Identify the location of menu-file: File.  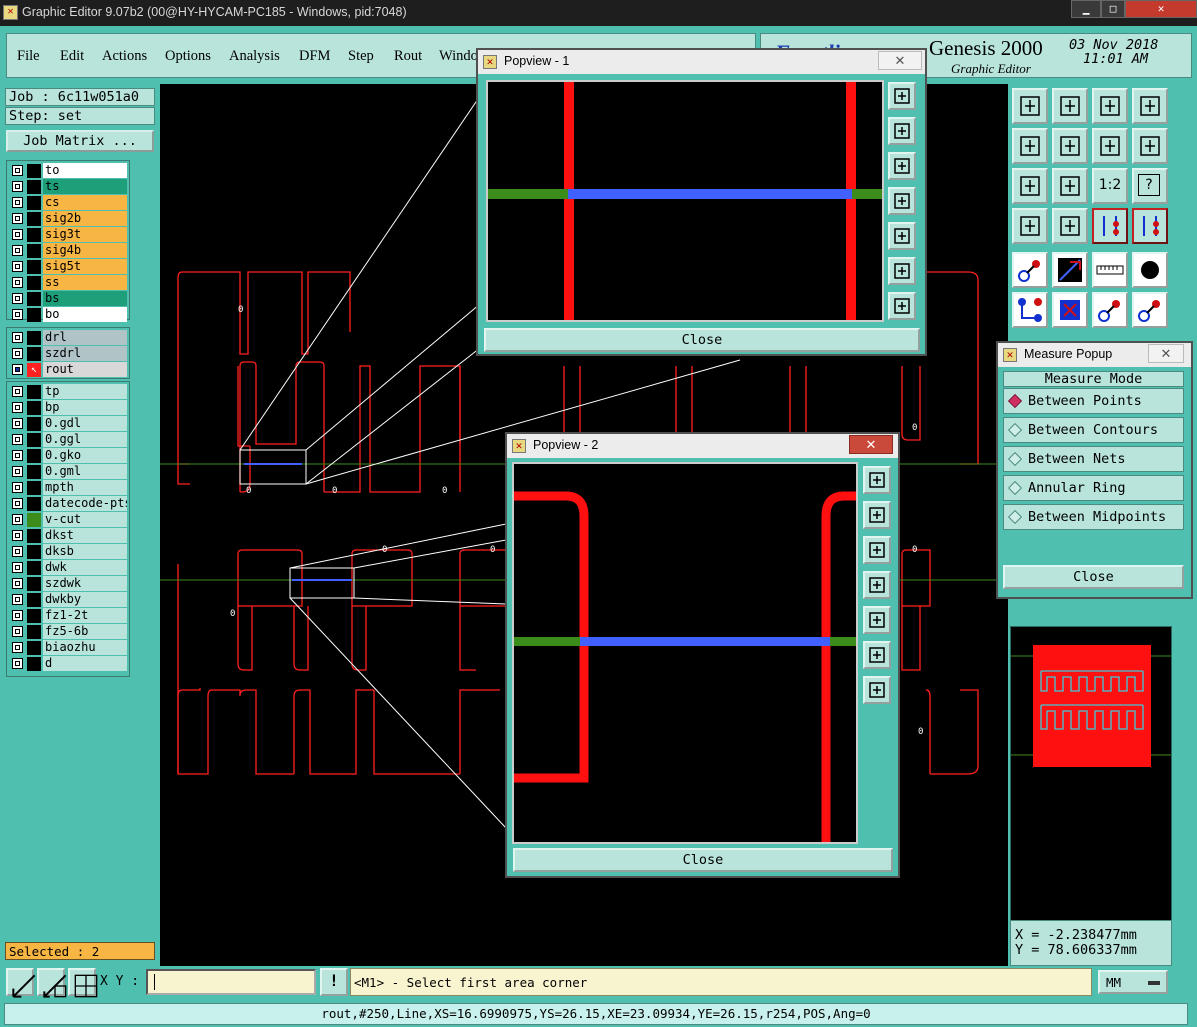
(28, 56).